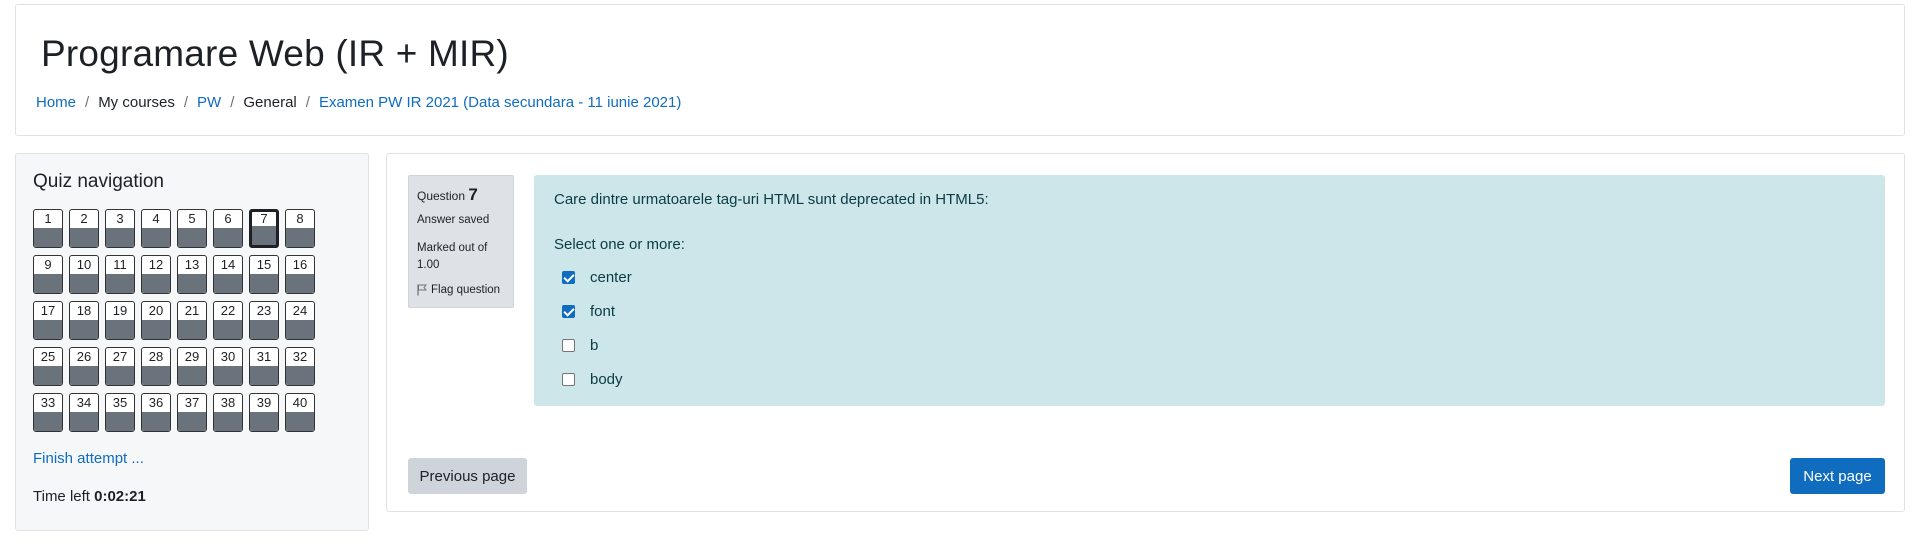 The height and width of the screenshot is (554, 1920). What do you see at coordinates (228, 310) in the screenshot?
I see `quiz-nav-number: 22` at bounding box center [228, 310].